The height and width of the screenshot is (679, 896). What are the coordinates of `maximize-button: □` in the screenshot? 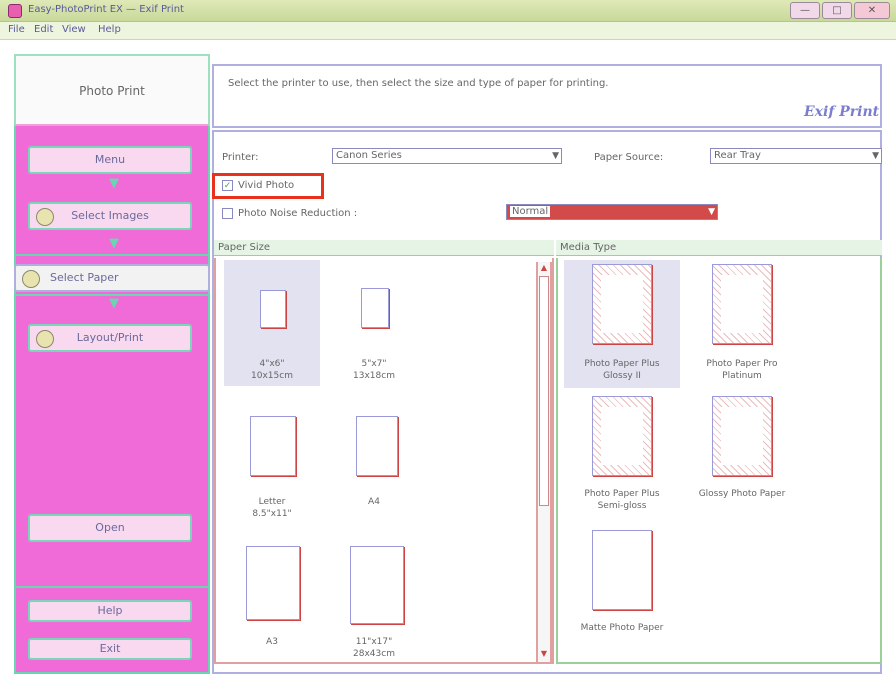 It's located at (837, 10).